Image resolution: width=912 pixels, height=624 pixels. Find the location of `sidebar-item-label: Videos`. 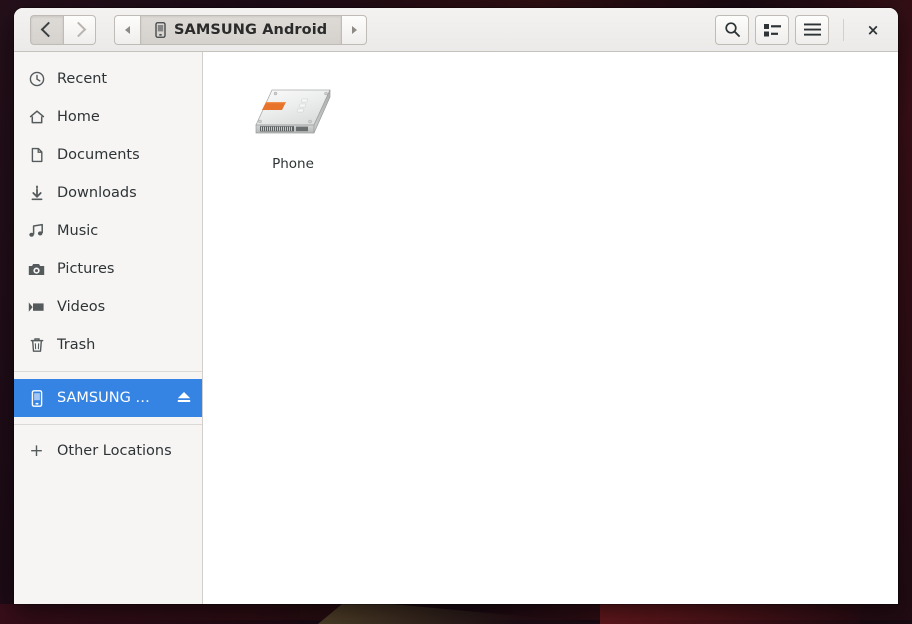

sidebar-item-label: Videos is located at coordinates (81, 307).